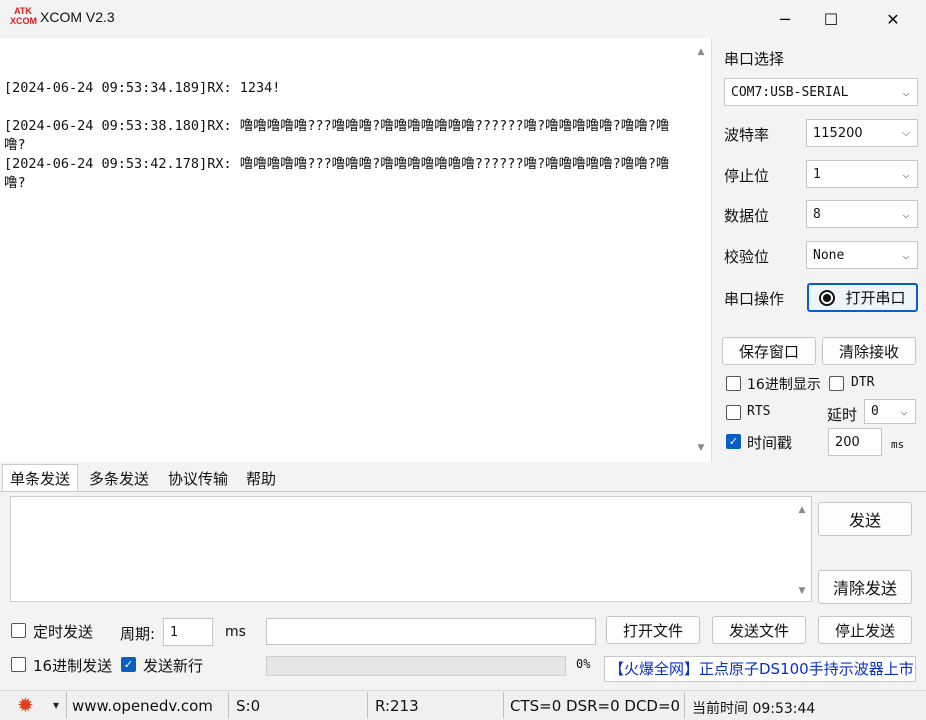  I want to click on send-newline-checkbox: ✓, so click(128, 664).